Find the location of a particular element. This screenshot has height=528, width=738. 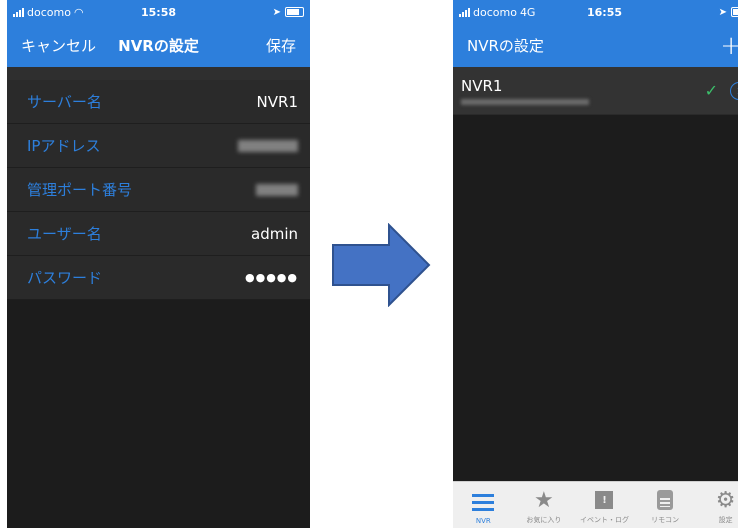

right-arrow-icon is located at coordinates (381, 265).